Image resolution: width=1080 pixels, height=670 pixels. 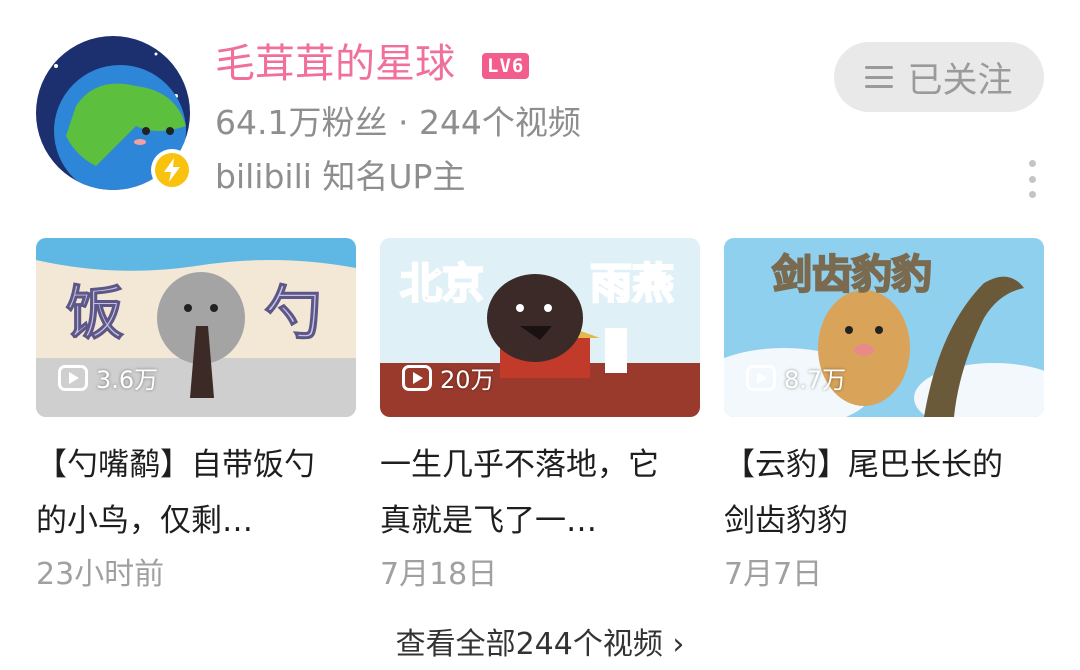 I want to click on channel-name: 毛茸茸的星球, so click(x=335, y=64).